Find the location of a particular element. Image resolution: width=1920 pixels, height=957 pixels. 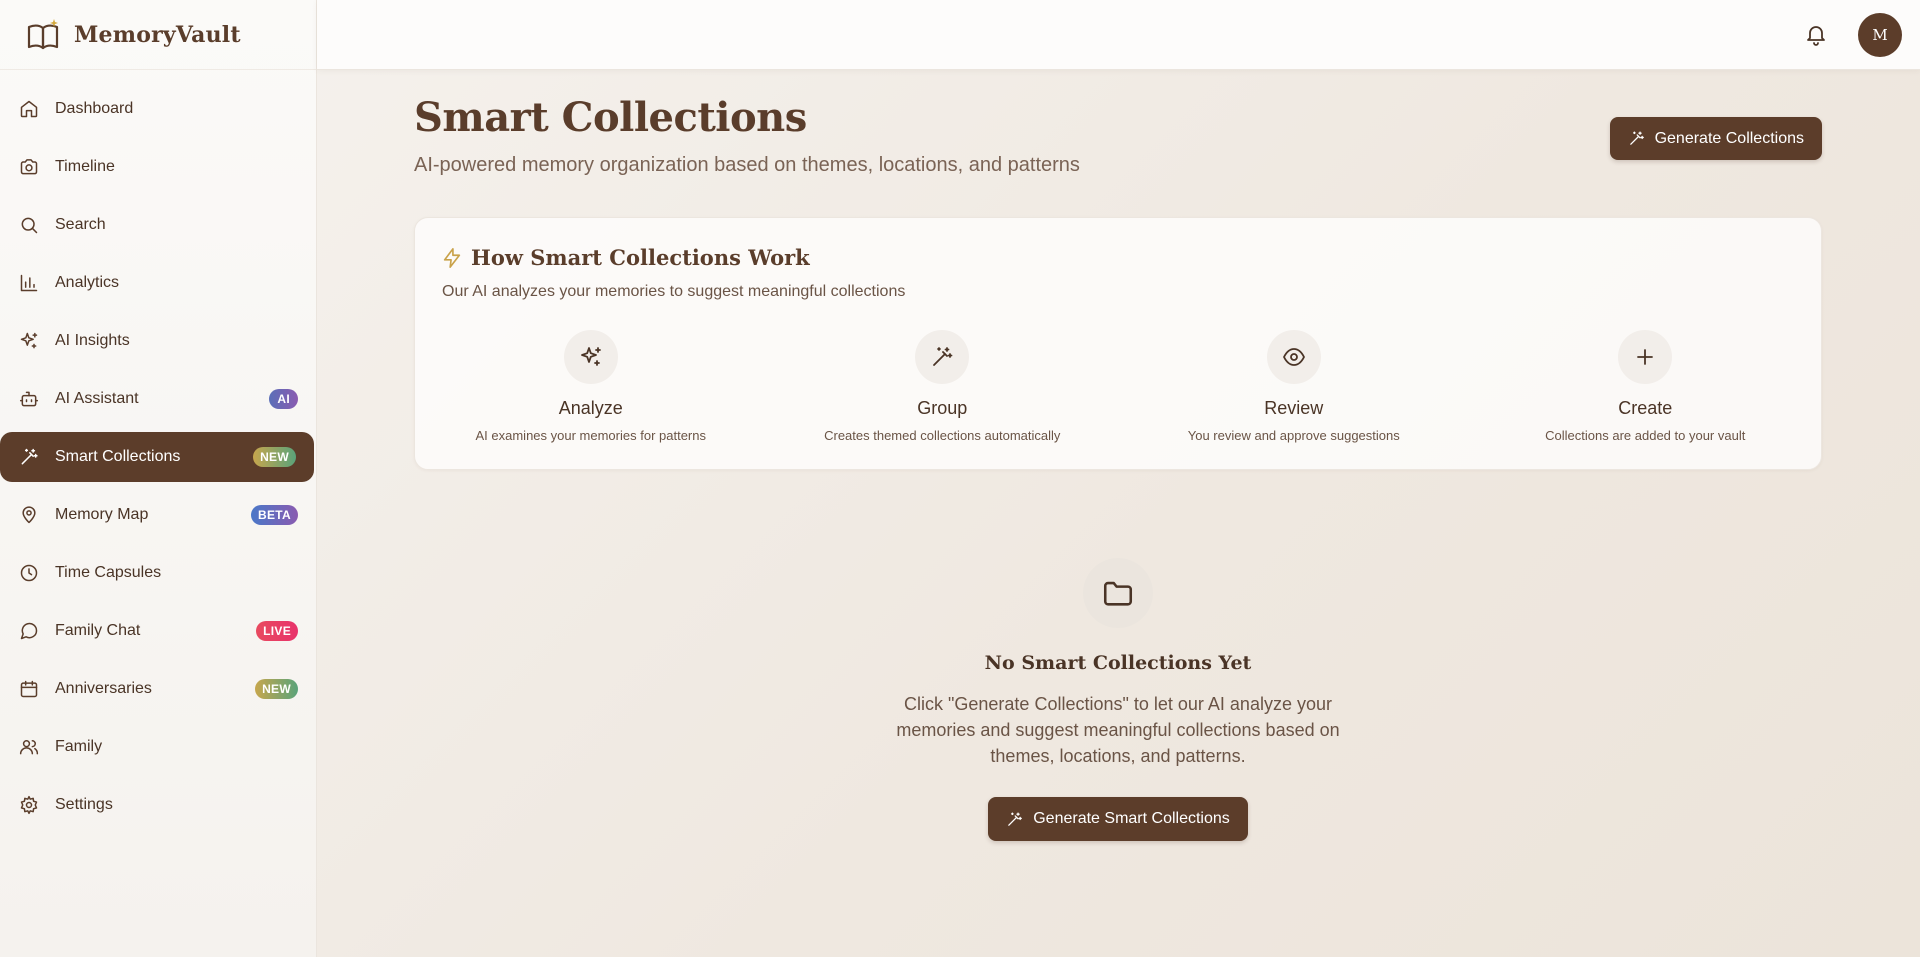

plus-icon is located at coordinates (1645, 357).